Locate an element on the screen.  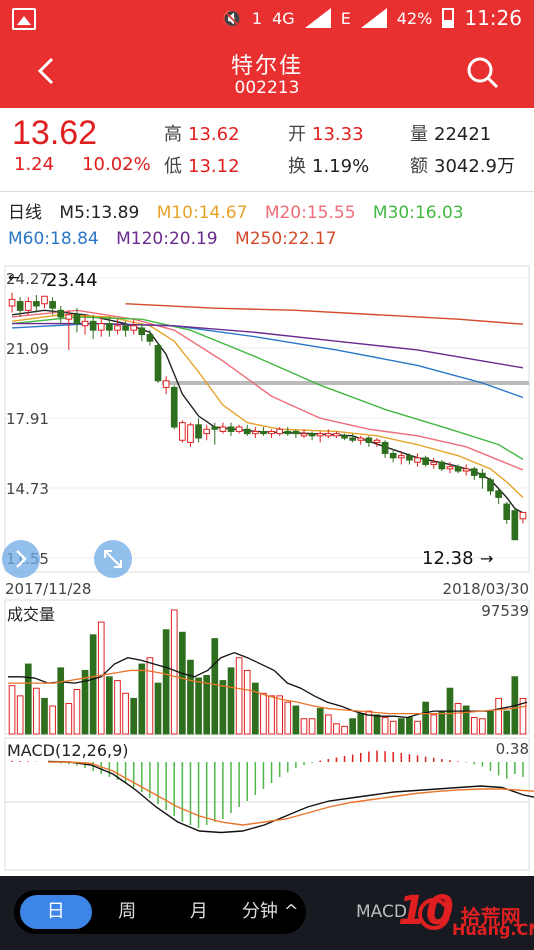
period-selector: 日 周 月 分钟 ^ is located at coordinates (160, 912).